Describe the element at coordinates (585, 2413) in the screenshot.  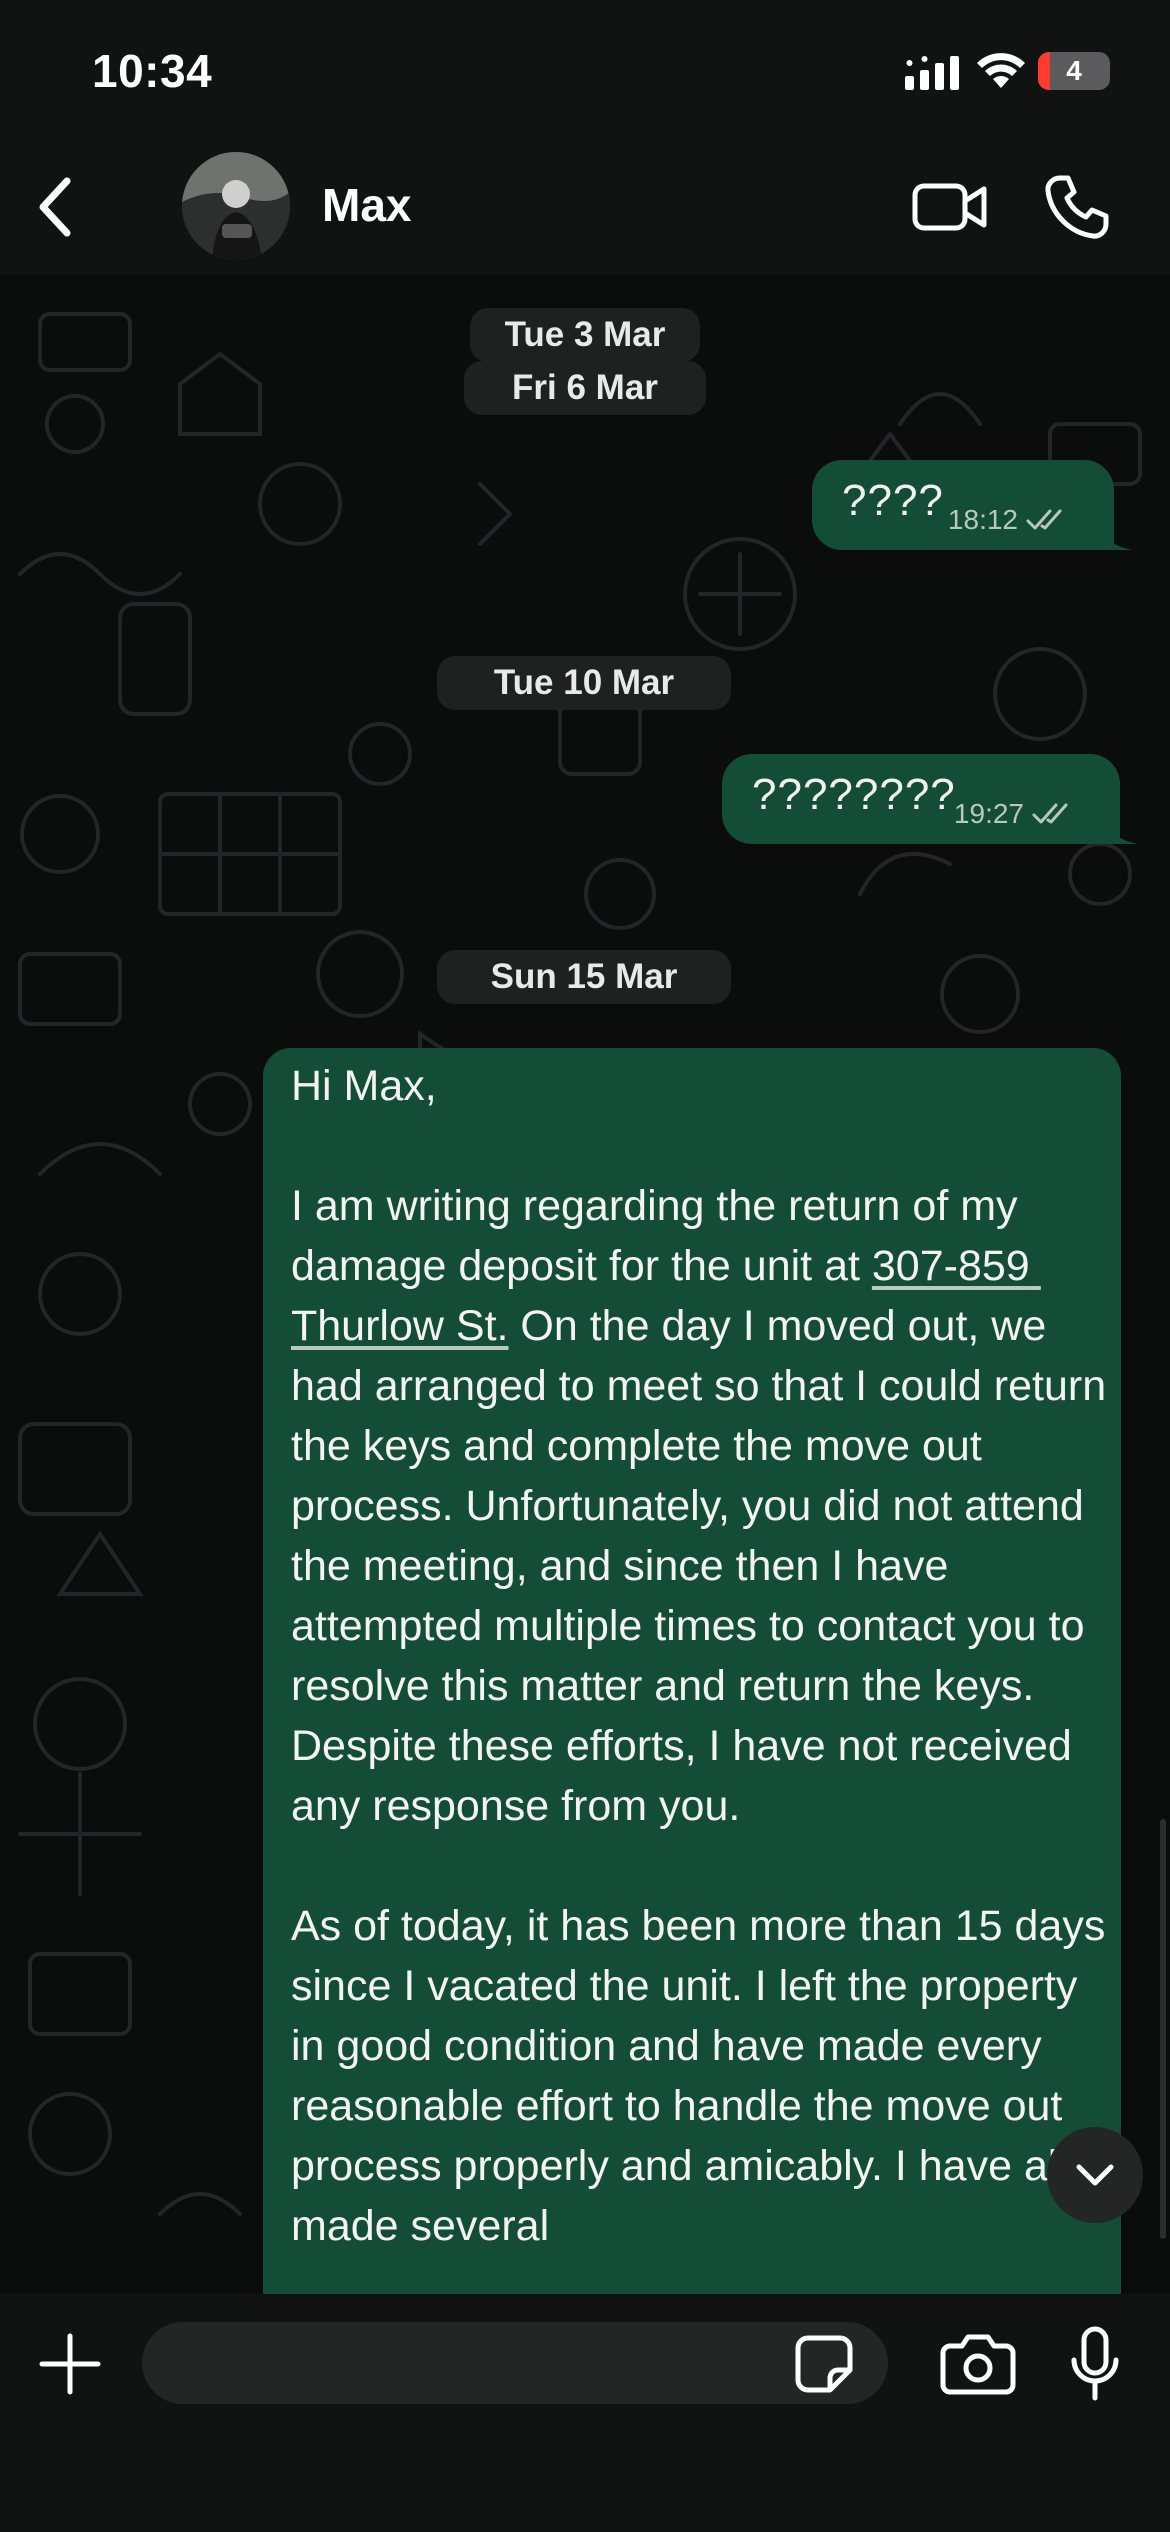
I see `message-composer` at that location.